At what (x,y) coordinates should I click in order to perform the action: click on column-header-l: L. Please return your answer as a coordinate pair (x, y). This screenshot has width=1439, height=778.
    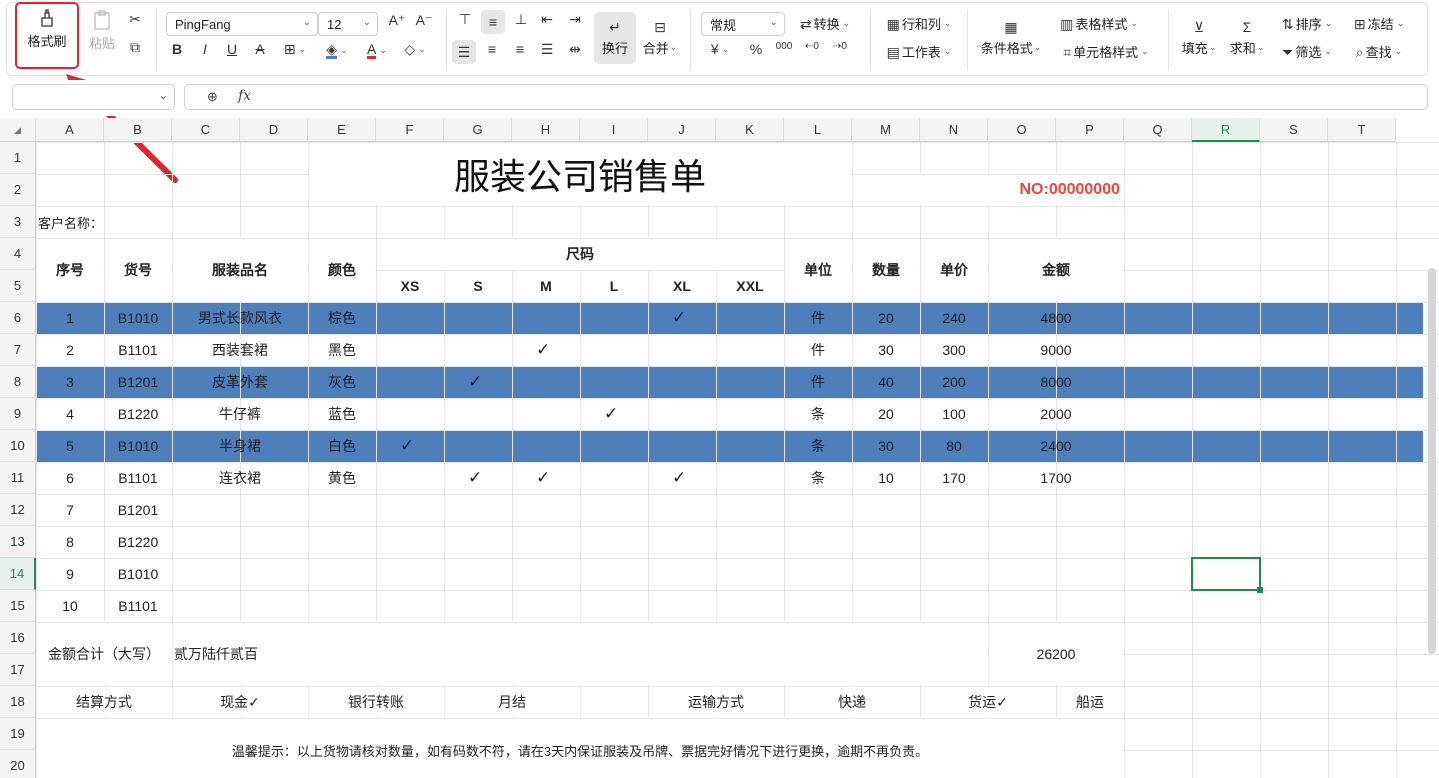
    Looking at the image, I should click on (818, 130).